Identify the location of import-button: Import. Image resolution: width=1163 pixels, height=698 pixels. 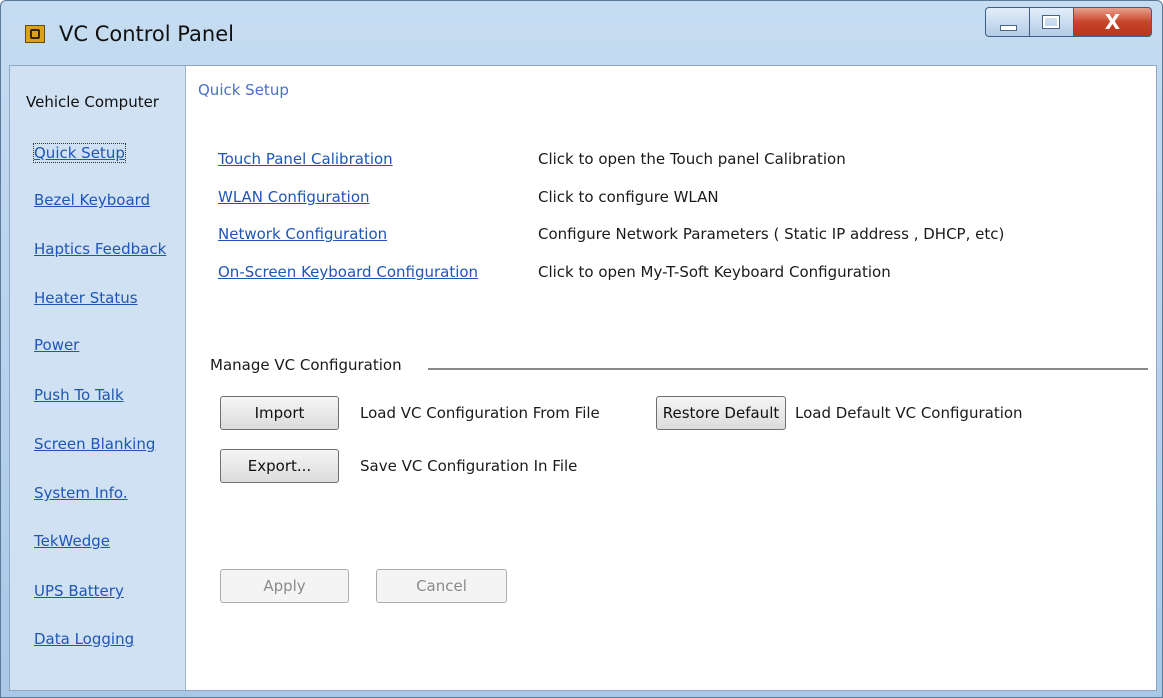
(279, 413).